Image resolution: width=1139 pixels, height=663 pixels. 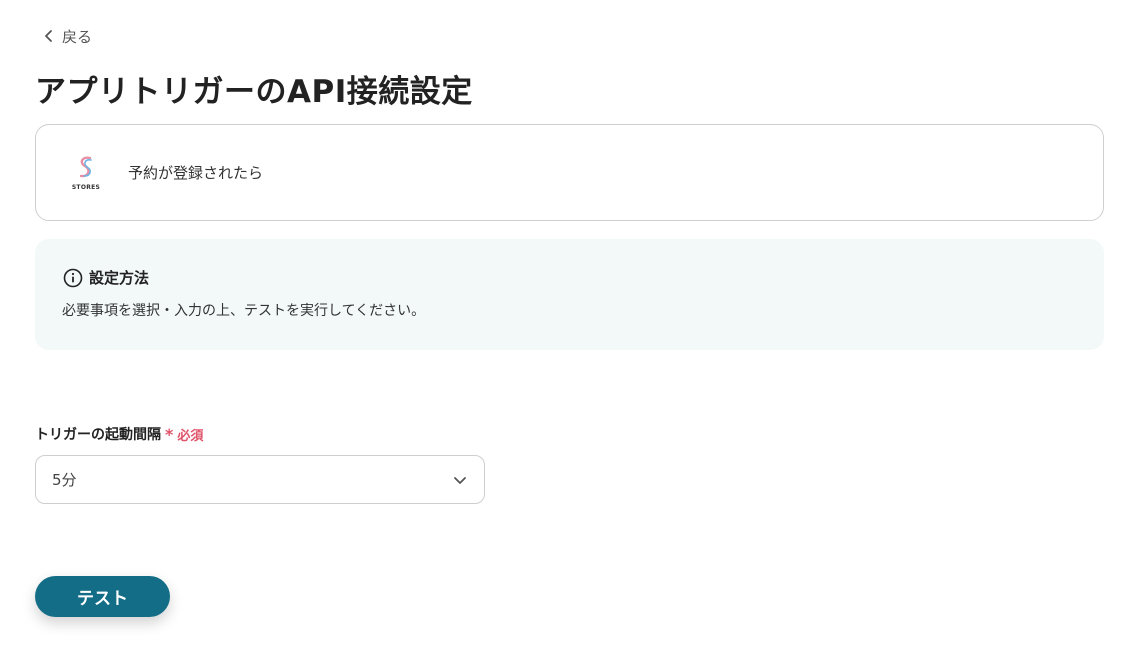 I want to click on interval-label: トリガーの起動間隔 * 必須, so click(x=119, y=434).